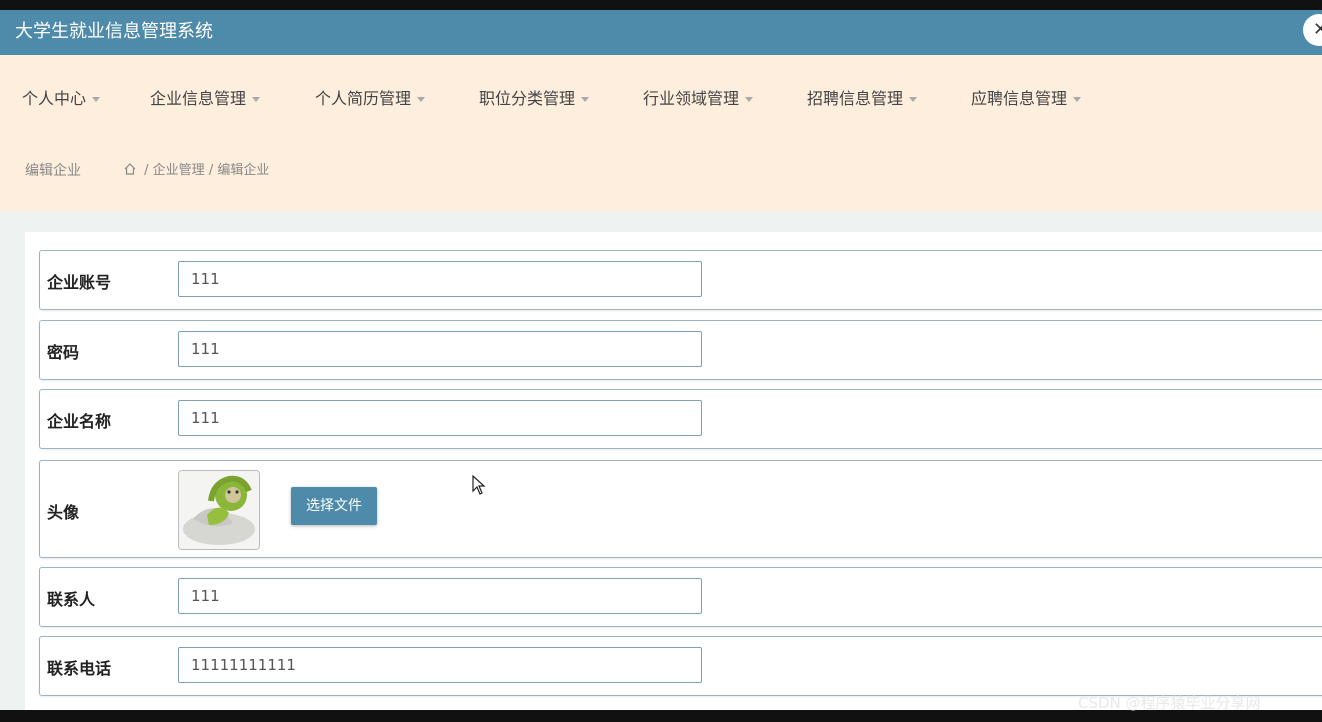  I want to click on field-label-phone: 联系电话, so click(79, 668).